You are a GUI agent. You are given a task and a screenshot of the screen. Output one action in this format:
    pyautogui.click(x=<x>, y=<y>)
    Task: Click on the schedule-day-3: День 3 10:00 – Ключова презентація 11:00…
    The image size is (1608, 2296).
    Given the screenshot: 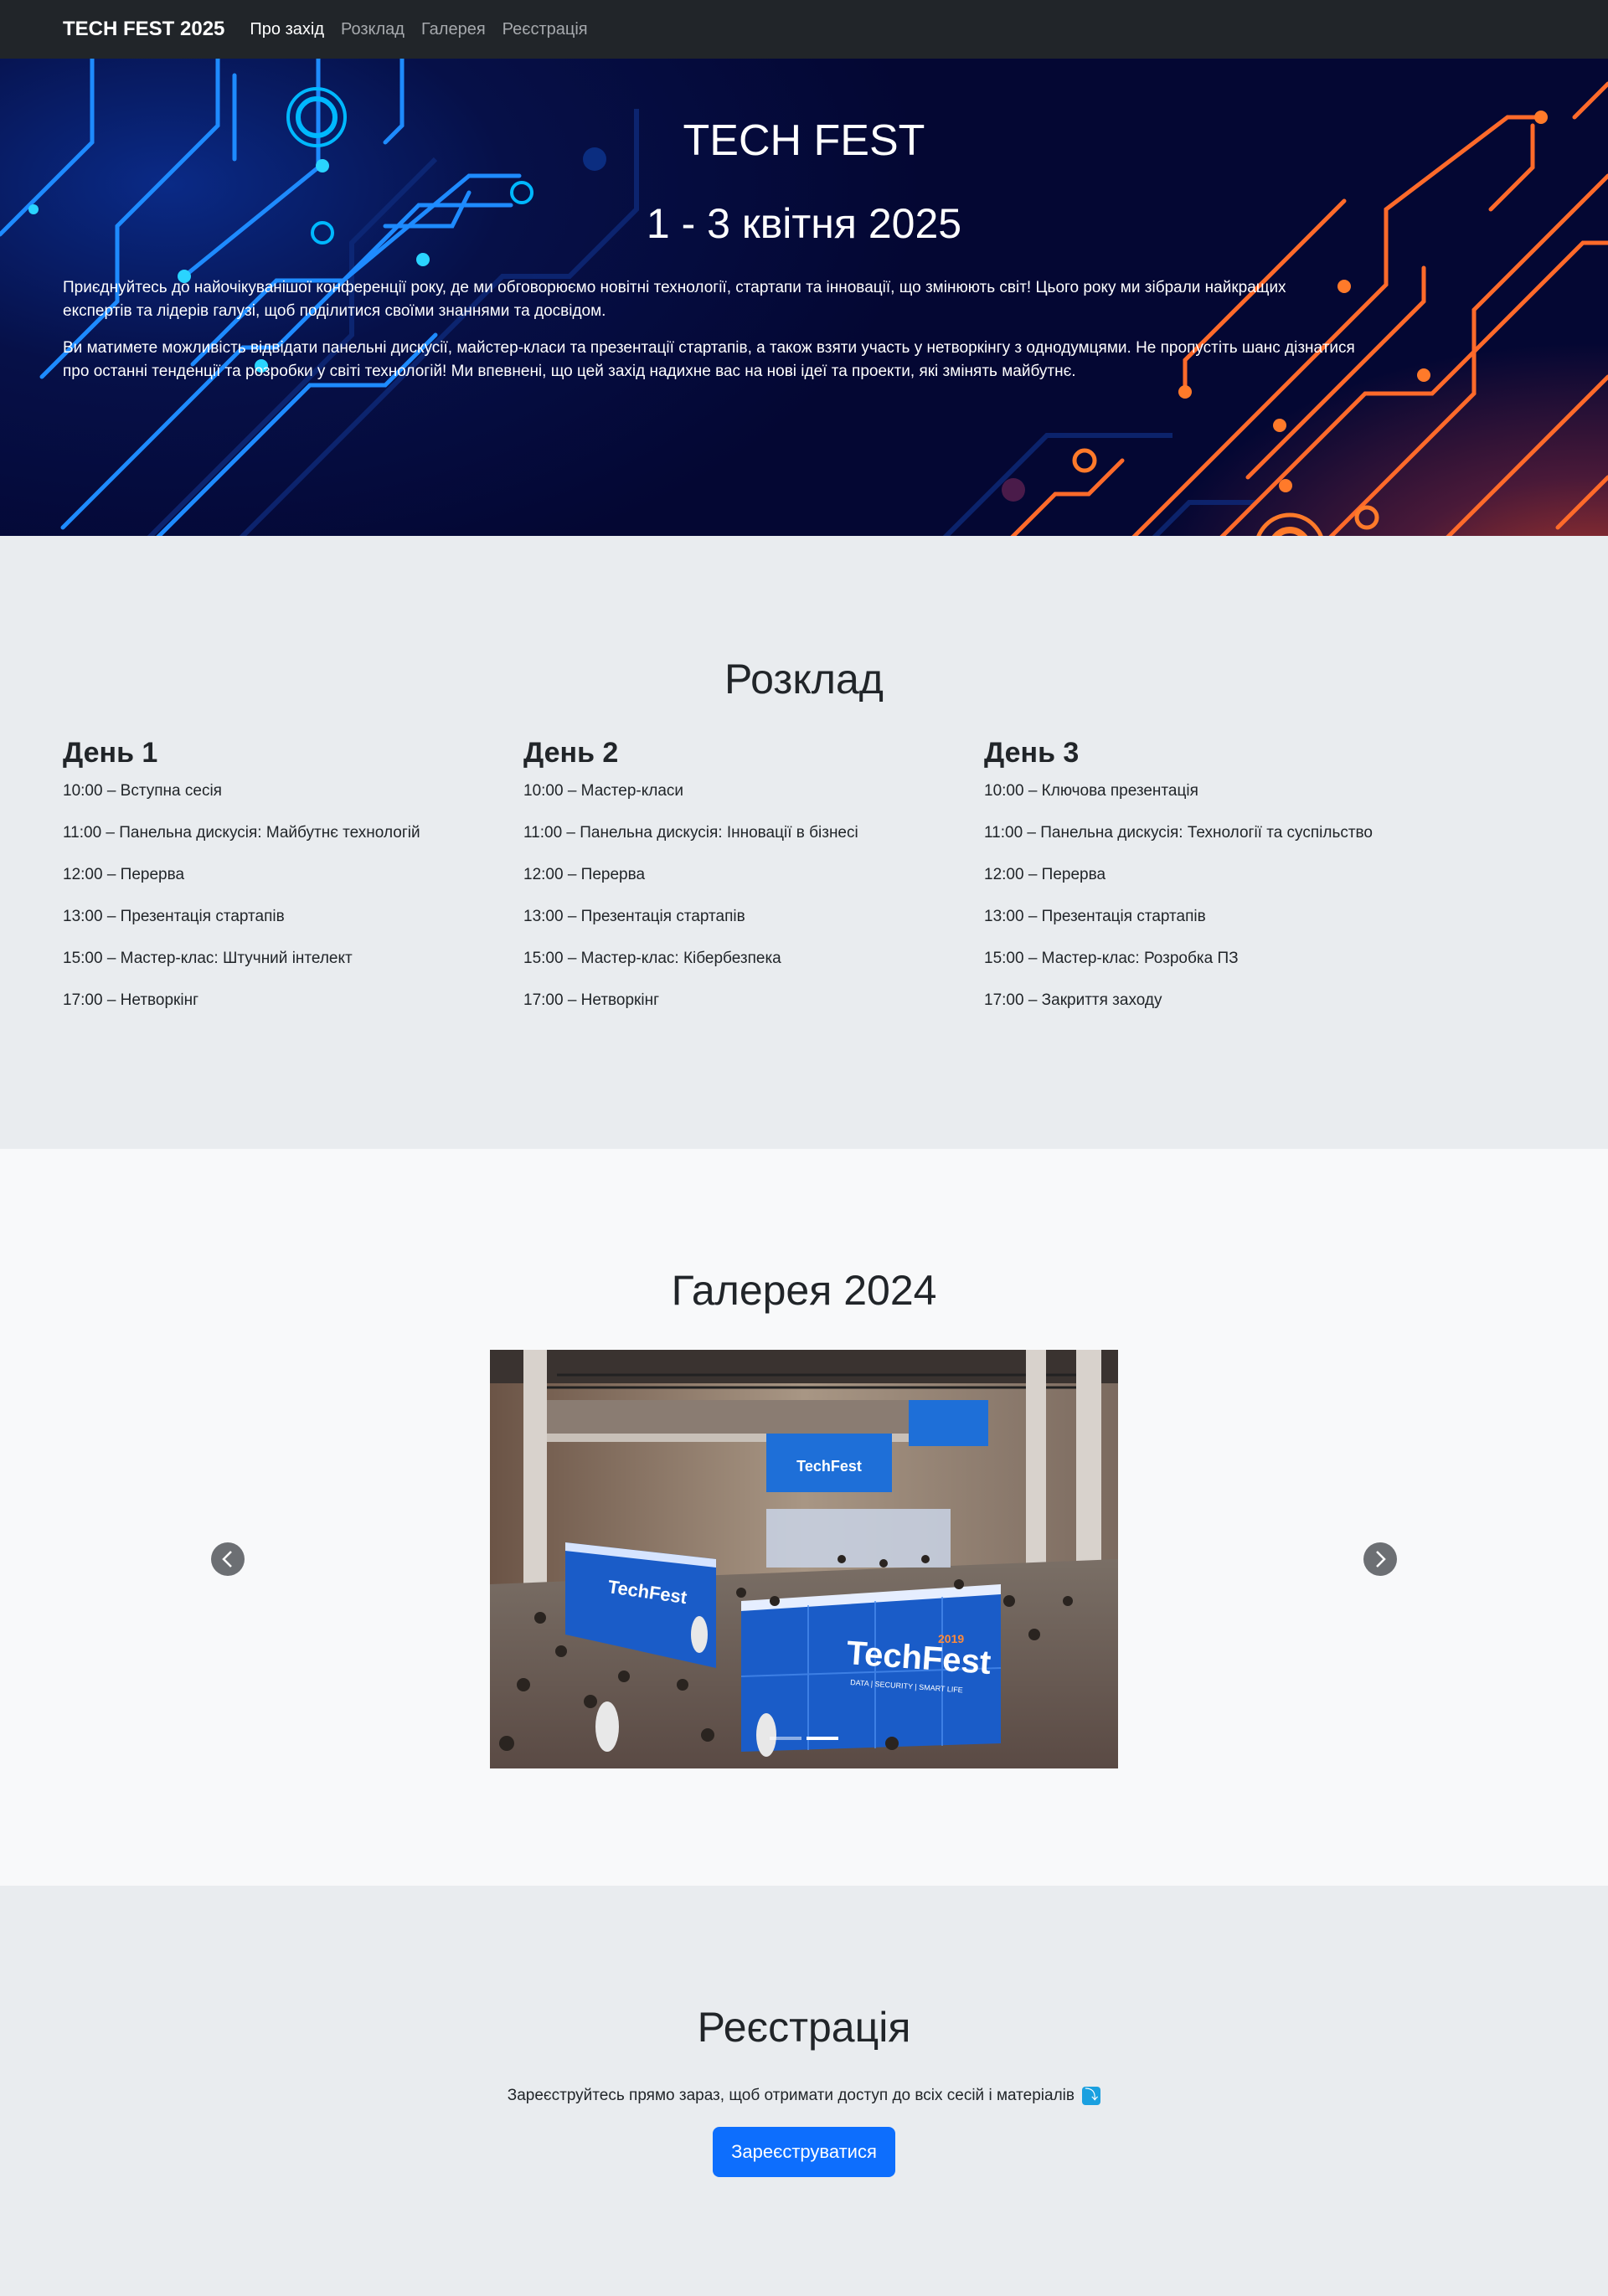 What is the action you would take?
    pyautogui.click(x=1214, y=885)
    